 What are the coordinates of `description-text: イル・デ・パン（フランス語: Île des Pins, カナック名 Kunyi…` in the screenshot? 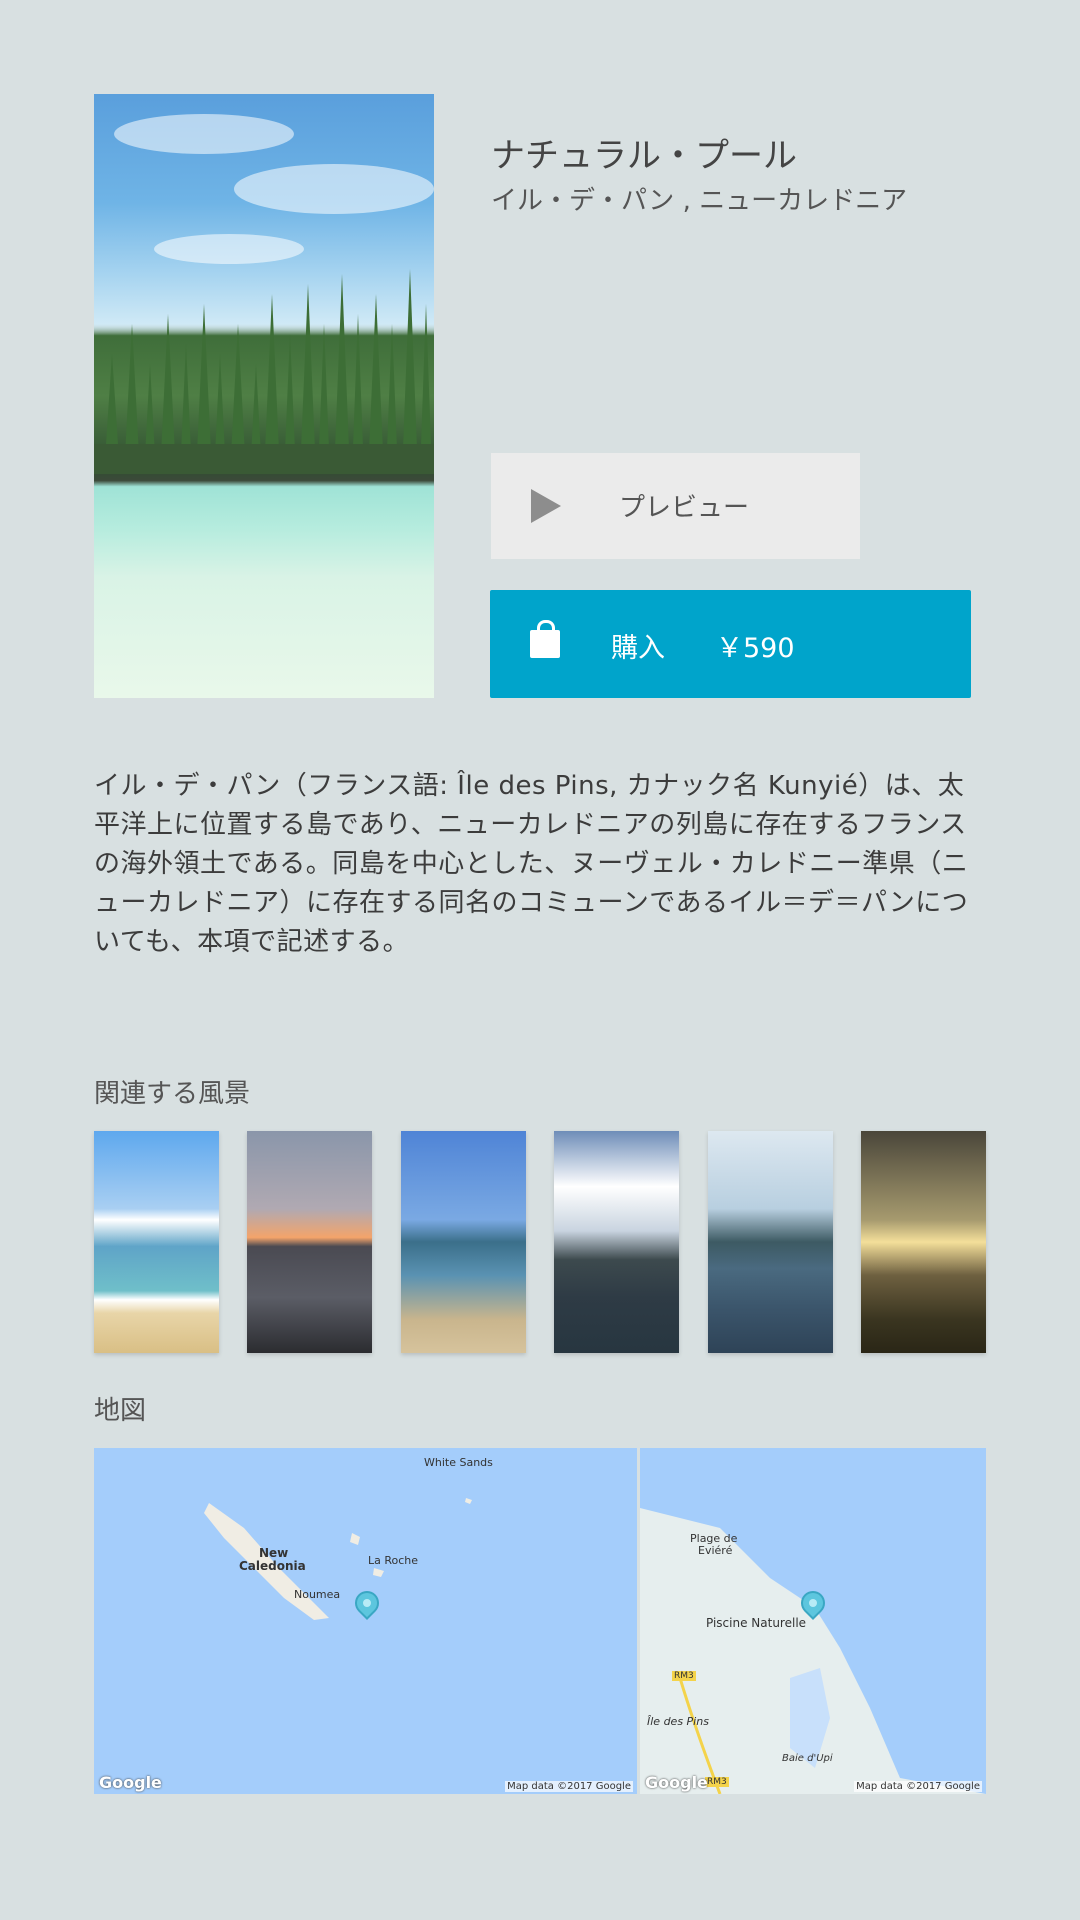 It's located at (531, 864).